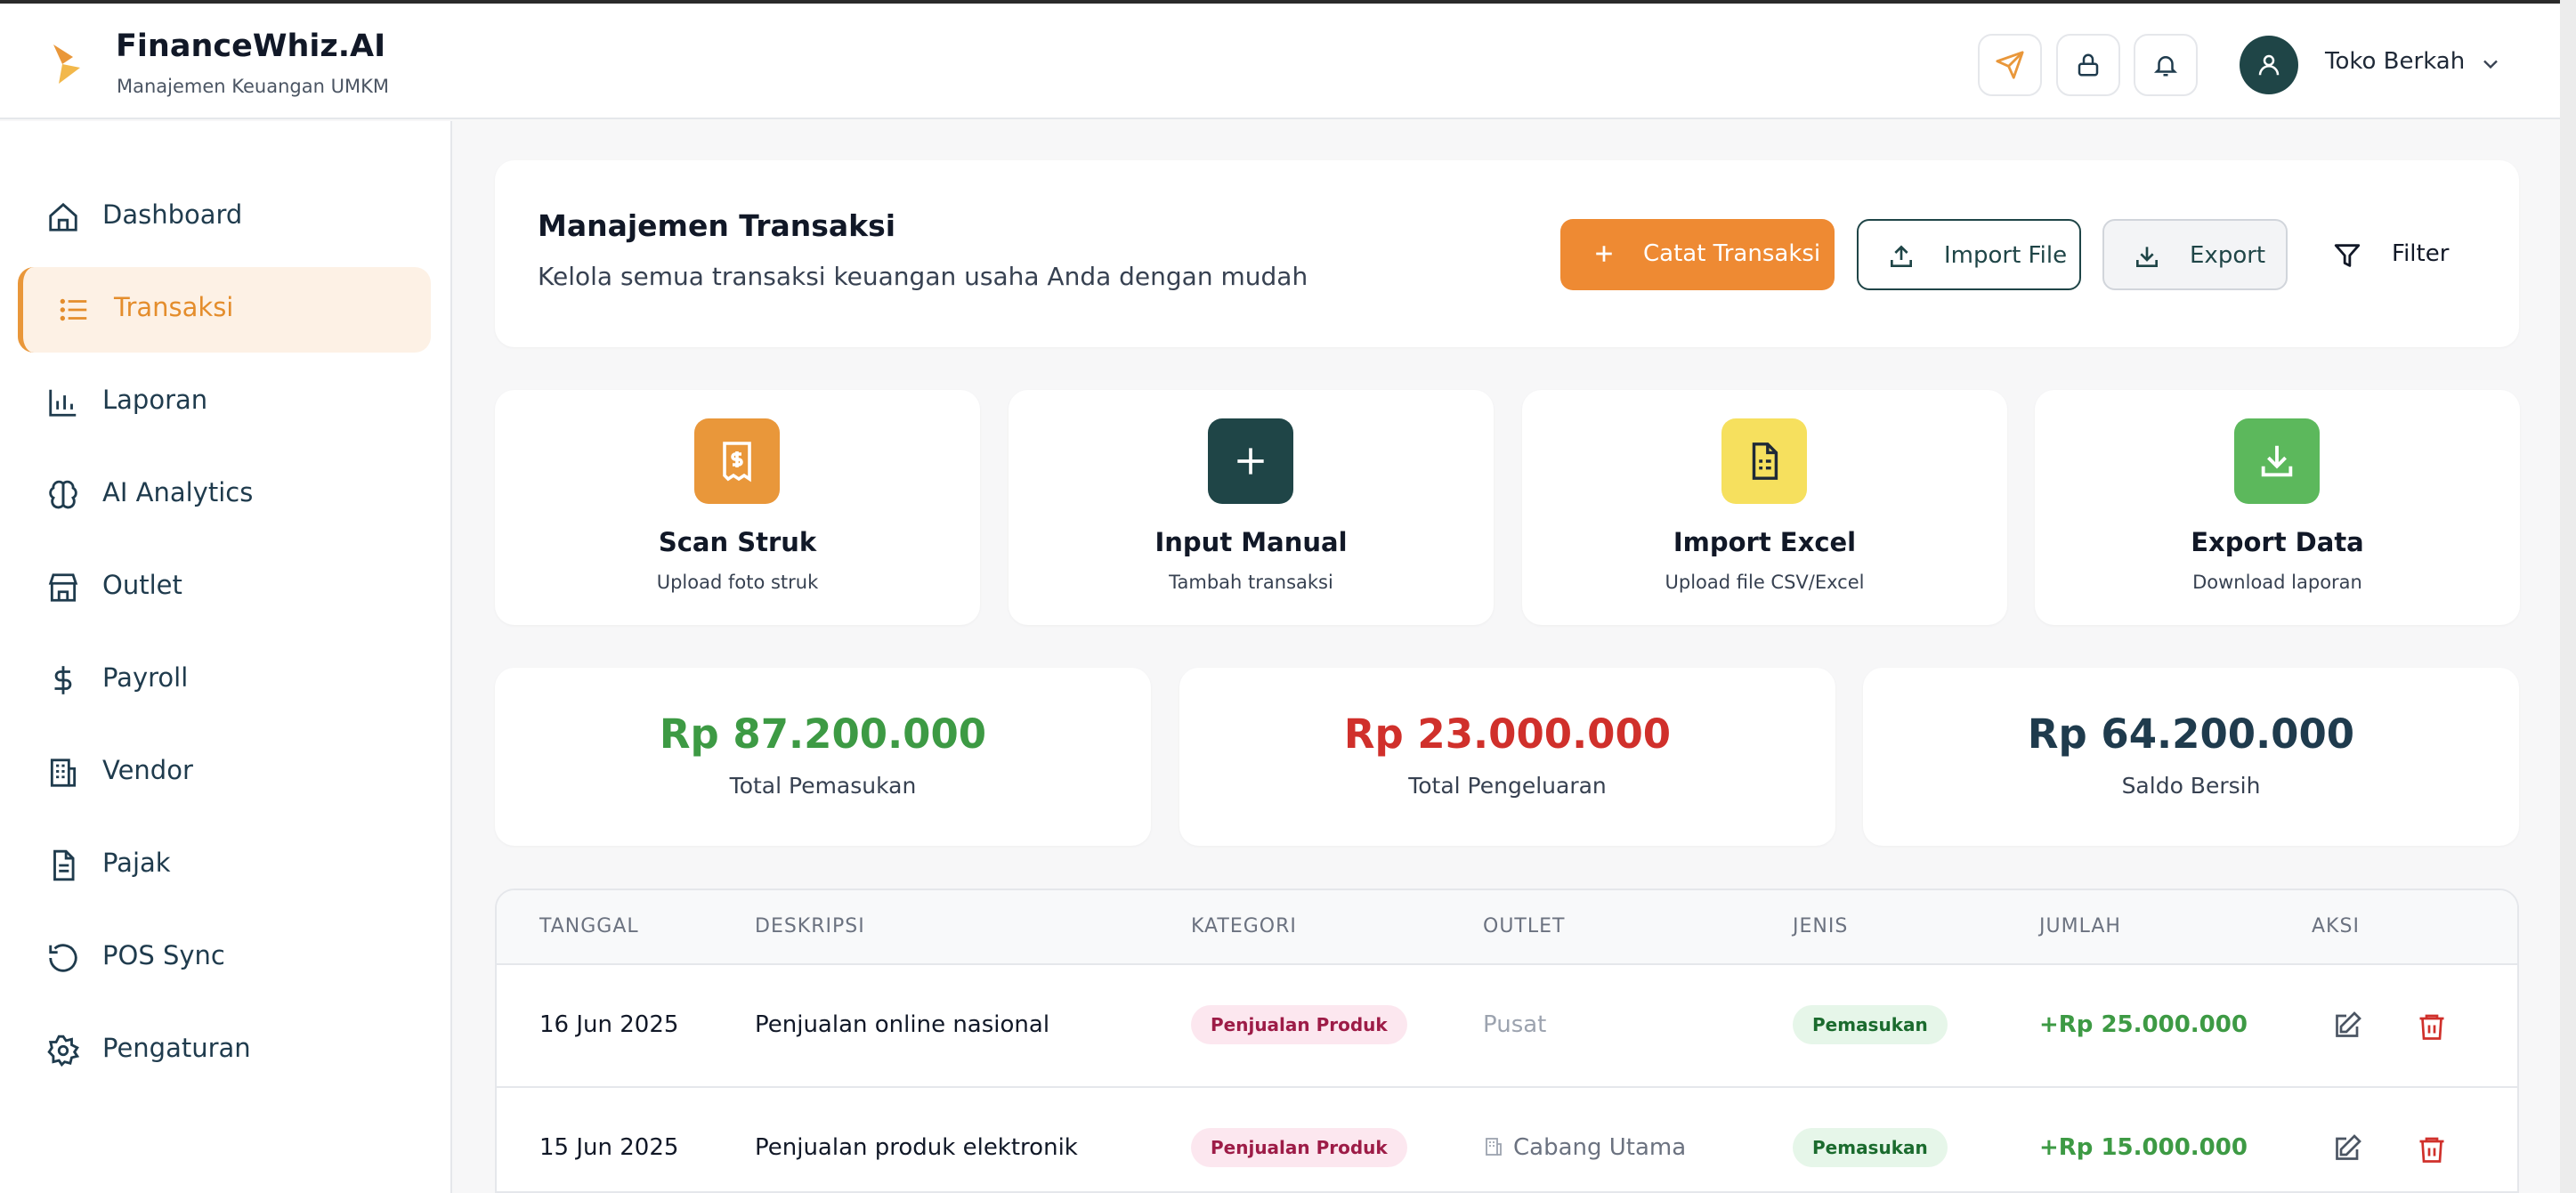  I want to click on sidebar-item-label: Pengaturan, so click(177, 1048).